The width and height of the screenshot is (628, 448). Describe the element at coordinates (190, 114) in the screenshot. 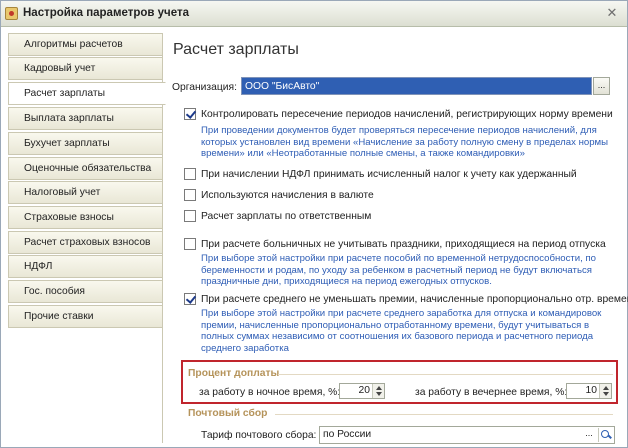

I see `checkbox-control-overlap` at that location.